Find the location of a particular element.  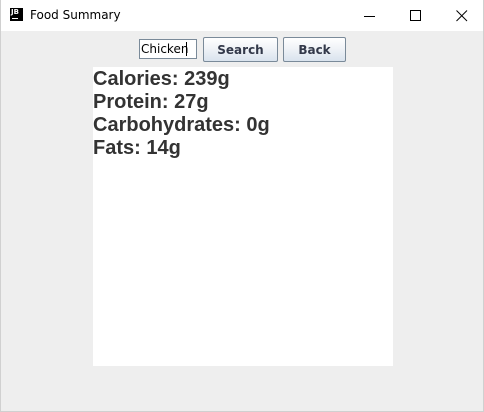

maximize-icon is located at coordinates (415, 15).